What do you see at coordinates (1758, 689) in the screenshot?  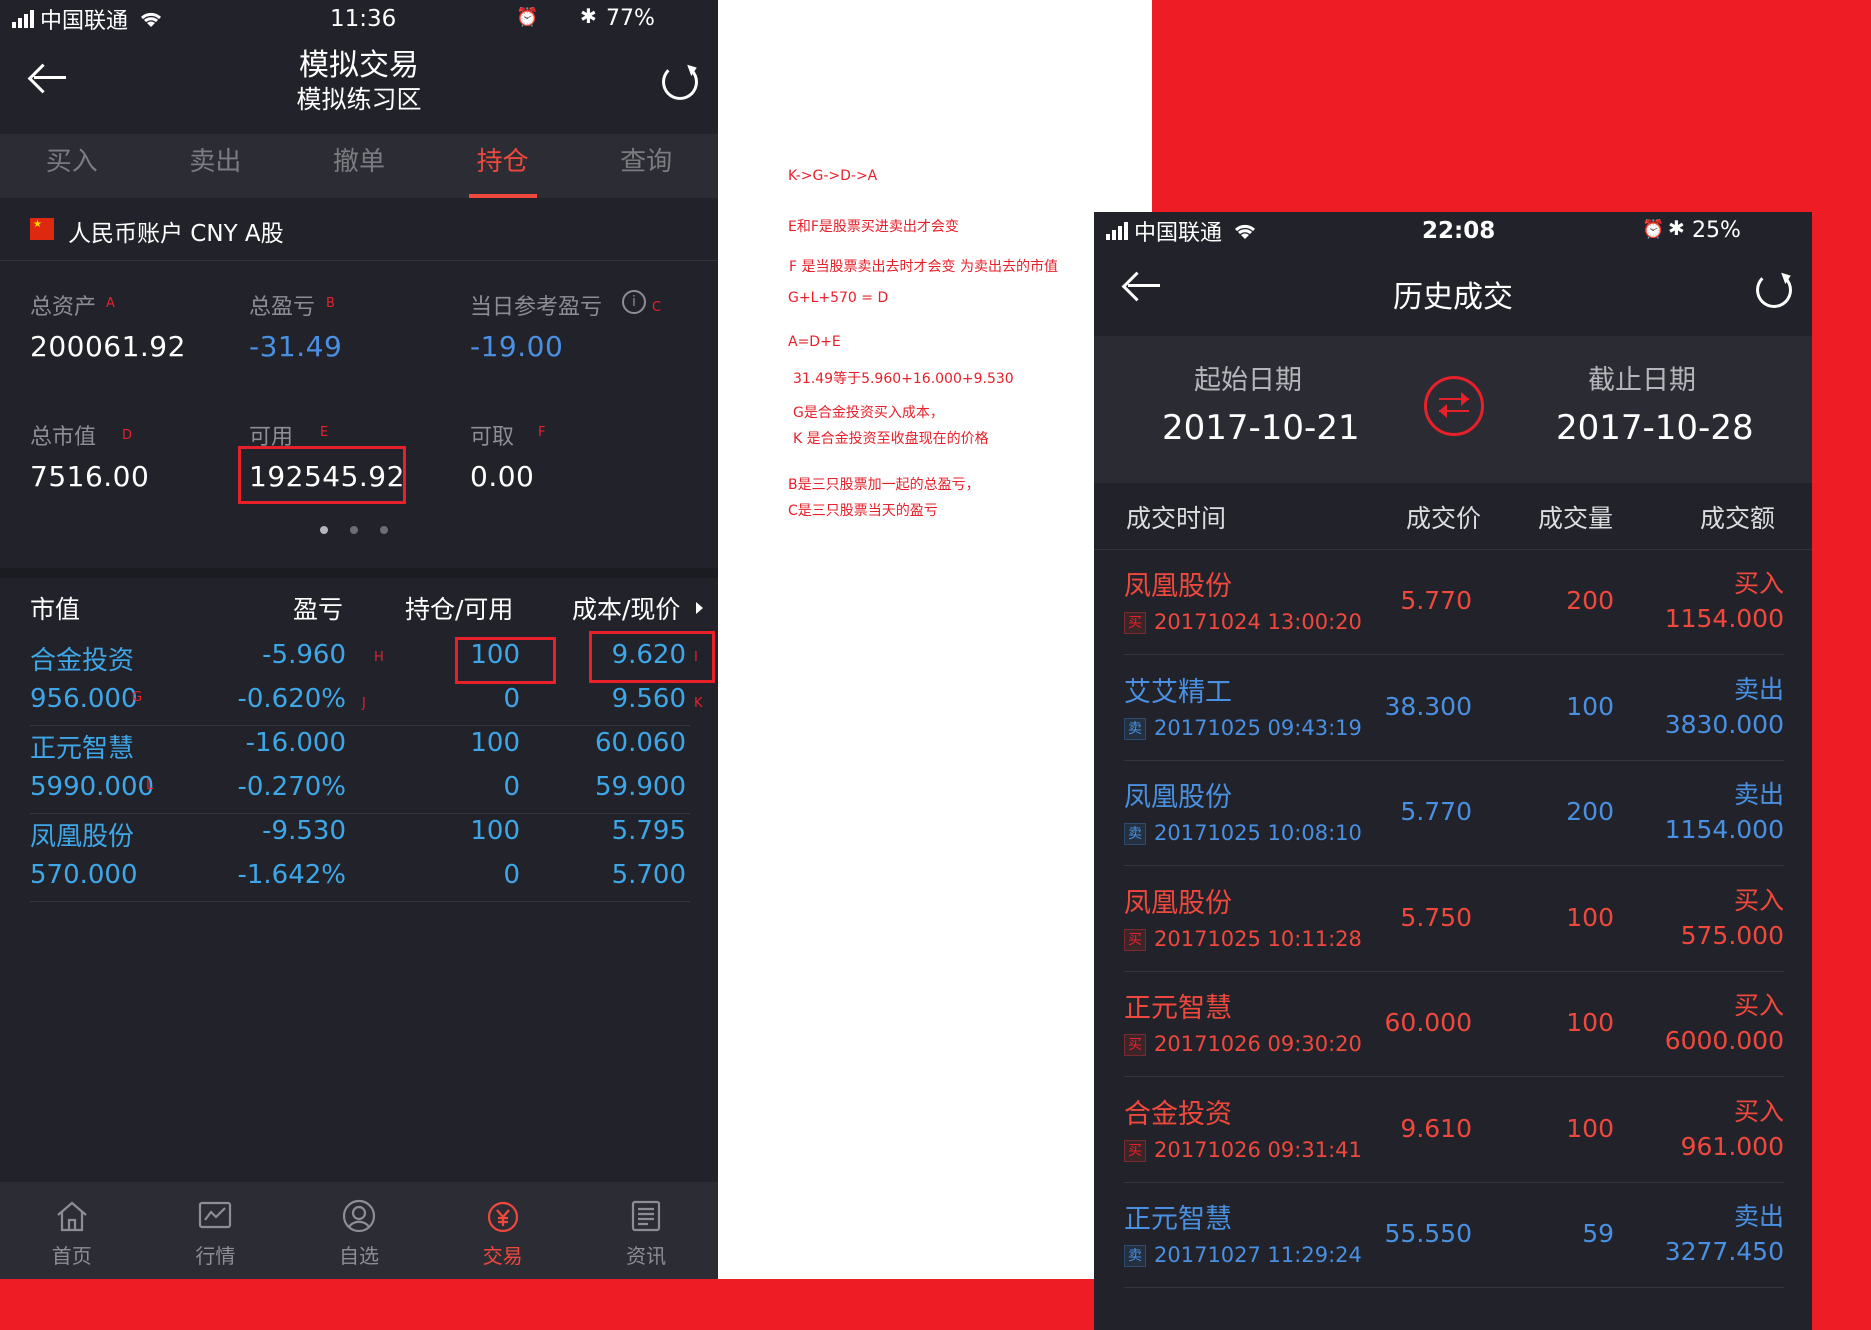 I see `trade-side: 卖出` at bounding box center [1758, 689].